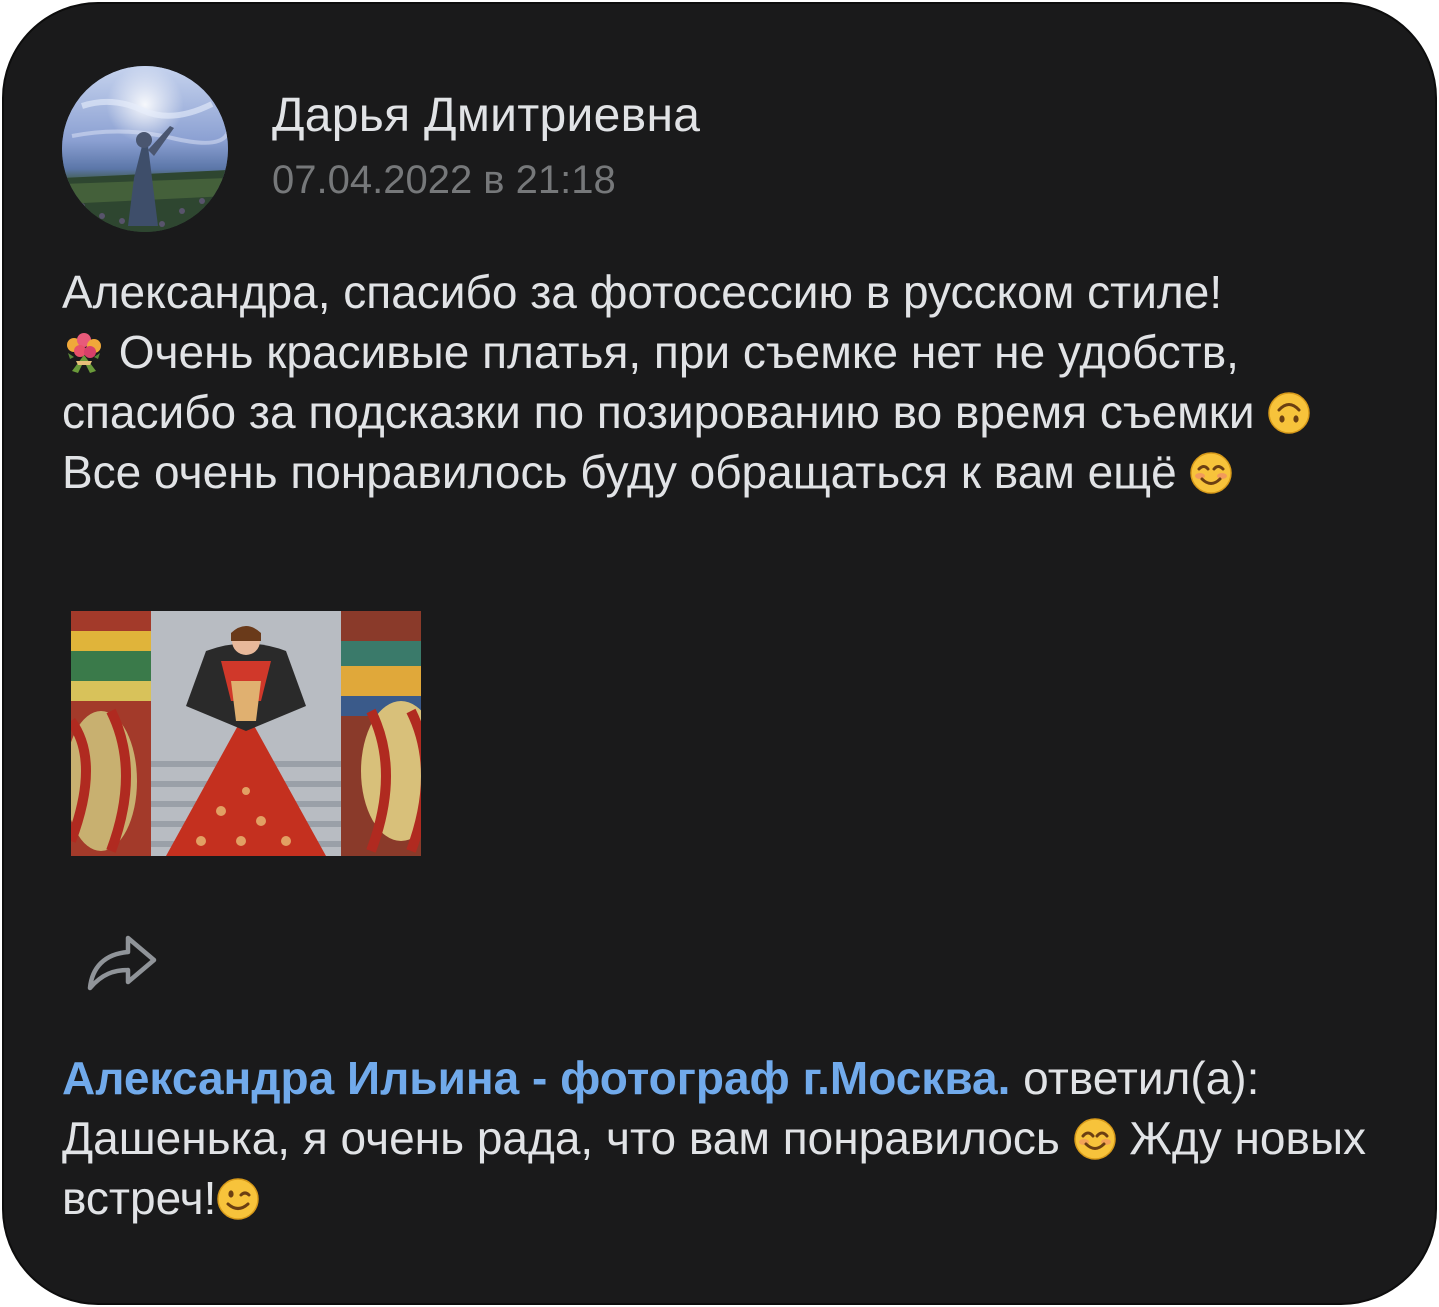 This screenshot has width=1439, height=1307. I want to click on attached-photo, so click(246, 733).